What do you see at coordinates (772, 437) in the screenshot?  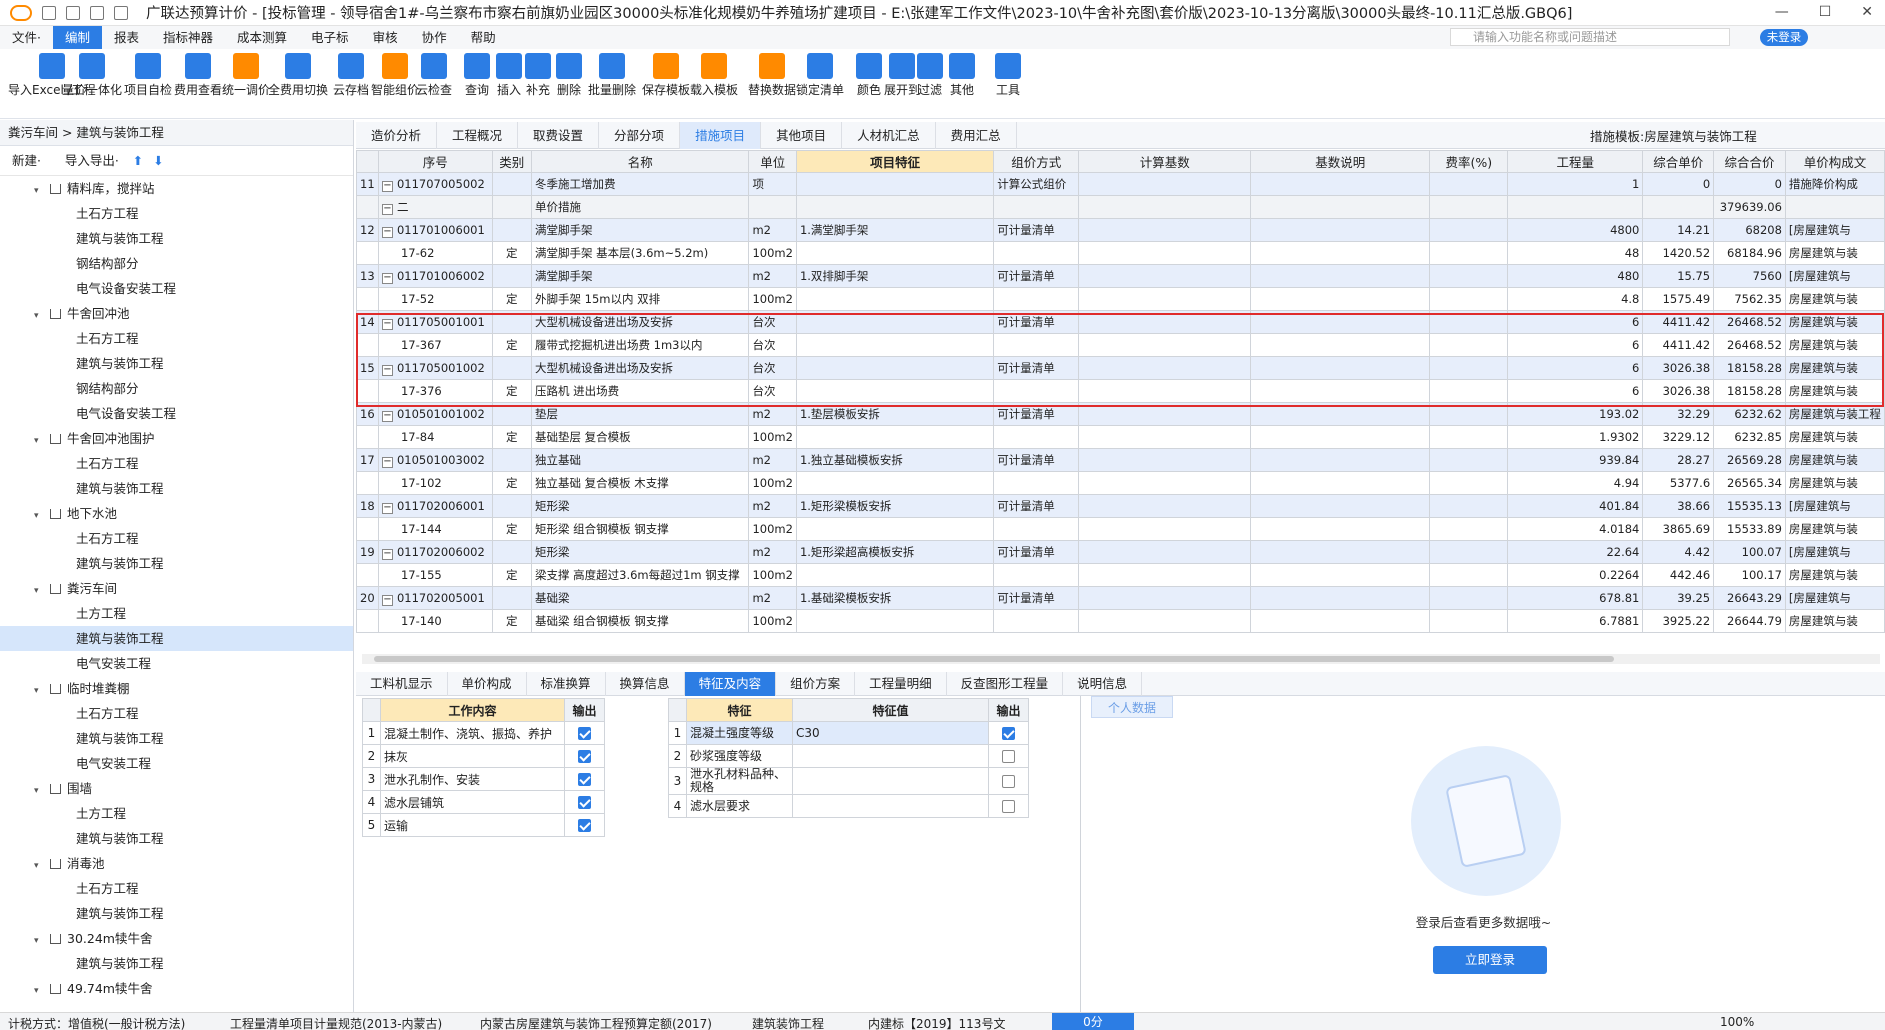 I see `table-cell: 100m2` at bounding box center [772, 437].